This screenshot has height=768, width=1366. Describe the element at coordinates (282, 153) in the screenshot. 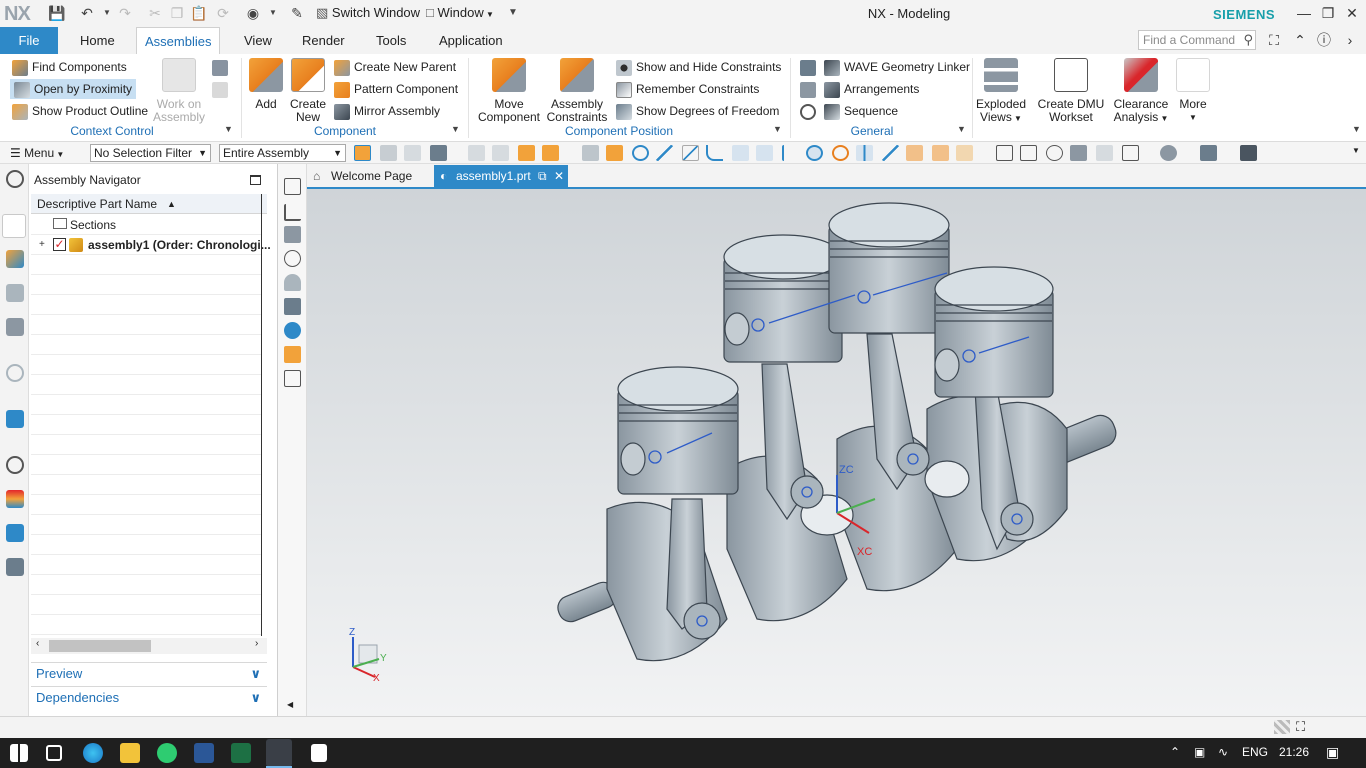

I see `selection-scope-select: Entire Assembly ▼` at that location.